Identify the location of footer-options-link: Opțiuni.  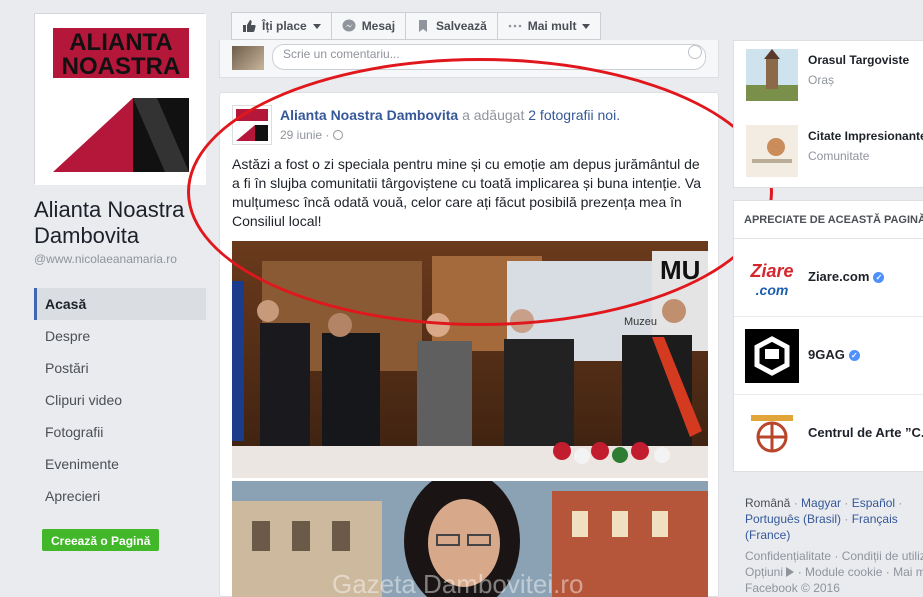
(764, 572).